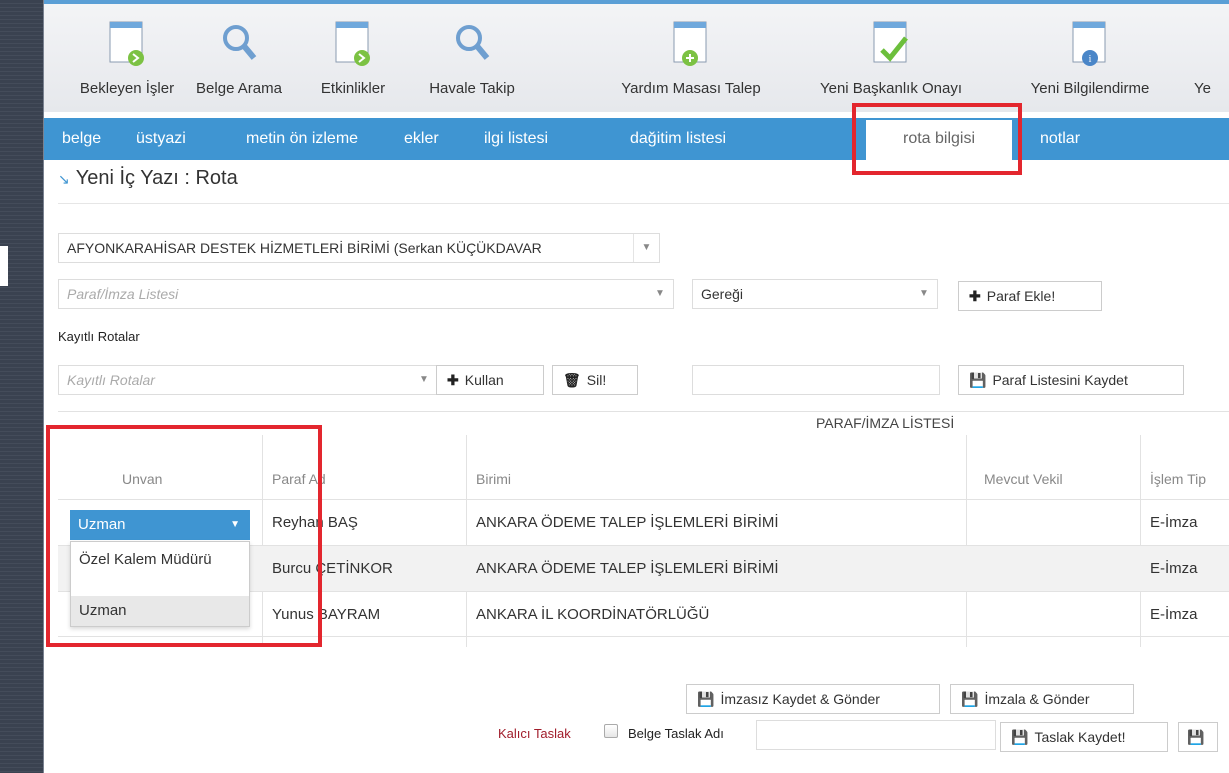  I want to click on toolbar-etkinlikler: Etkinlikler, so click(353, 60).